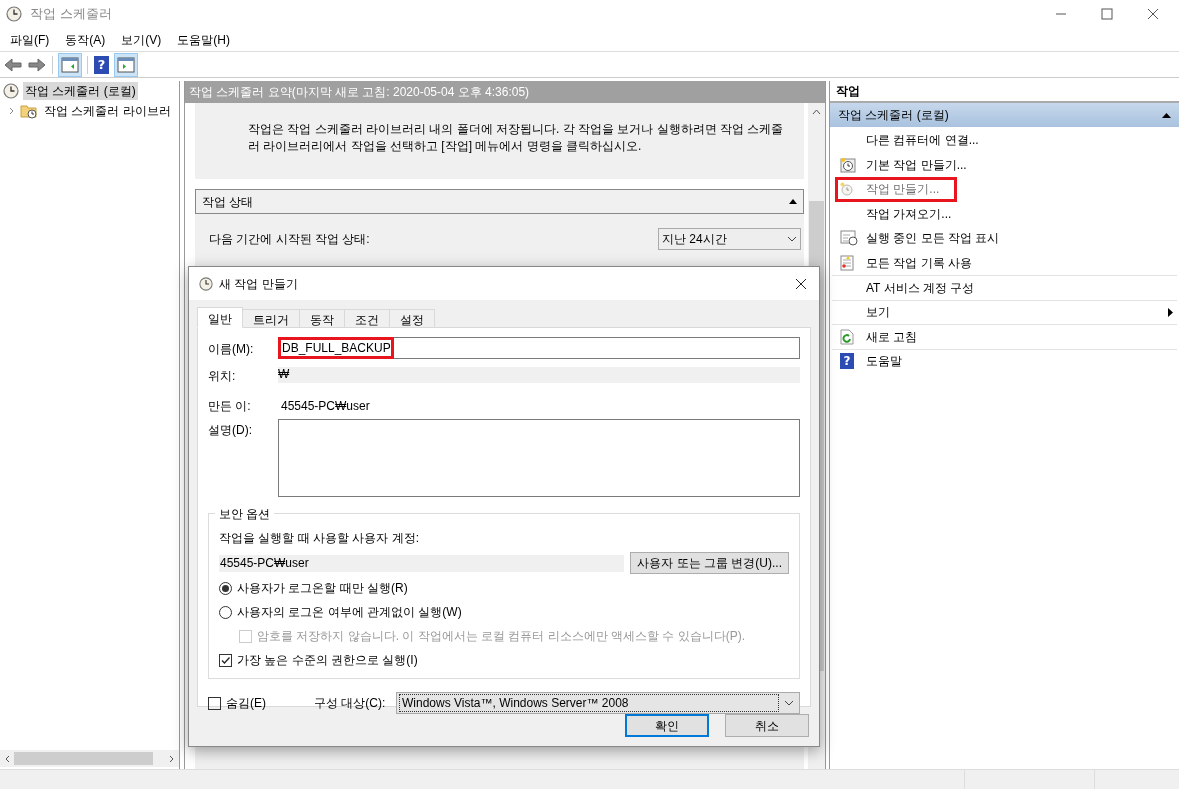 Image resolution: width=1179 pixels, height=789 pixels. Describe the element at coordinates (667, 725) in the screenshot. I see `dialog-button: 확인` at that location.